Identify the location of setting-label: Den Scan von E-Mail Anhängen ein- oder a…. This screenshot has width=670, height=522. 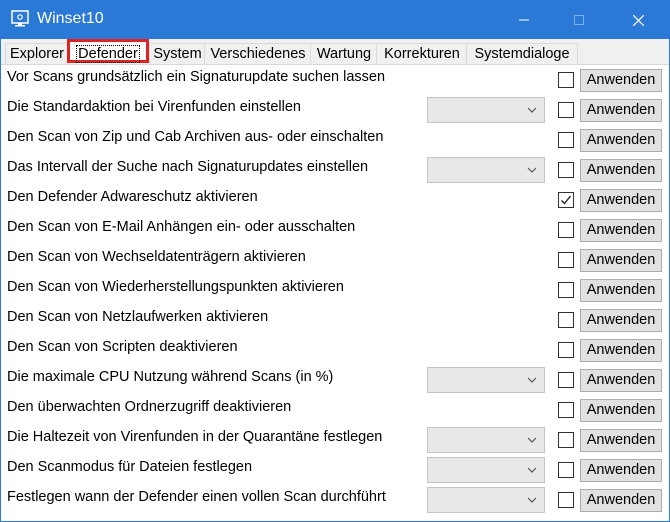
(181, 227).